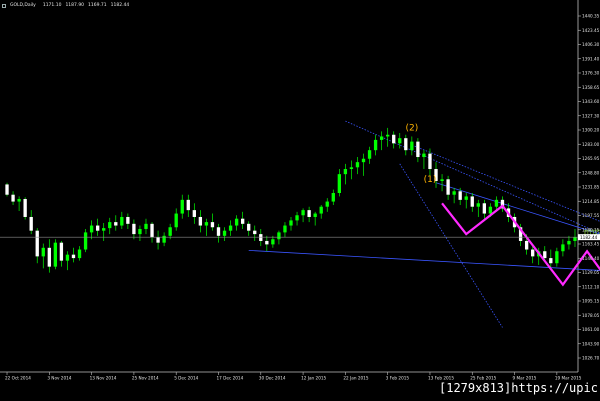 Image resolution: width=600 pixels, height=401 pixels. I want to click on x-tick-label: 30 Dec 2014, so click(272, 378).